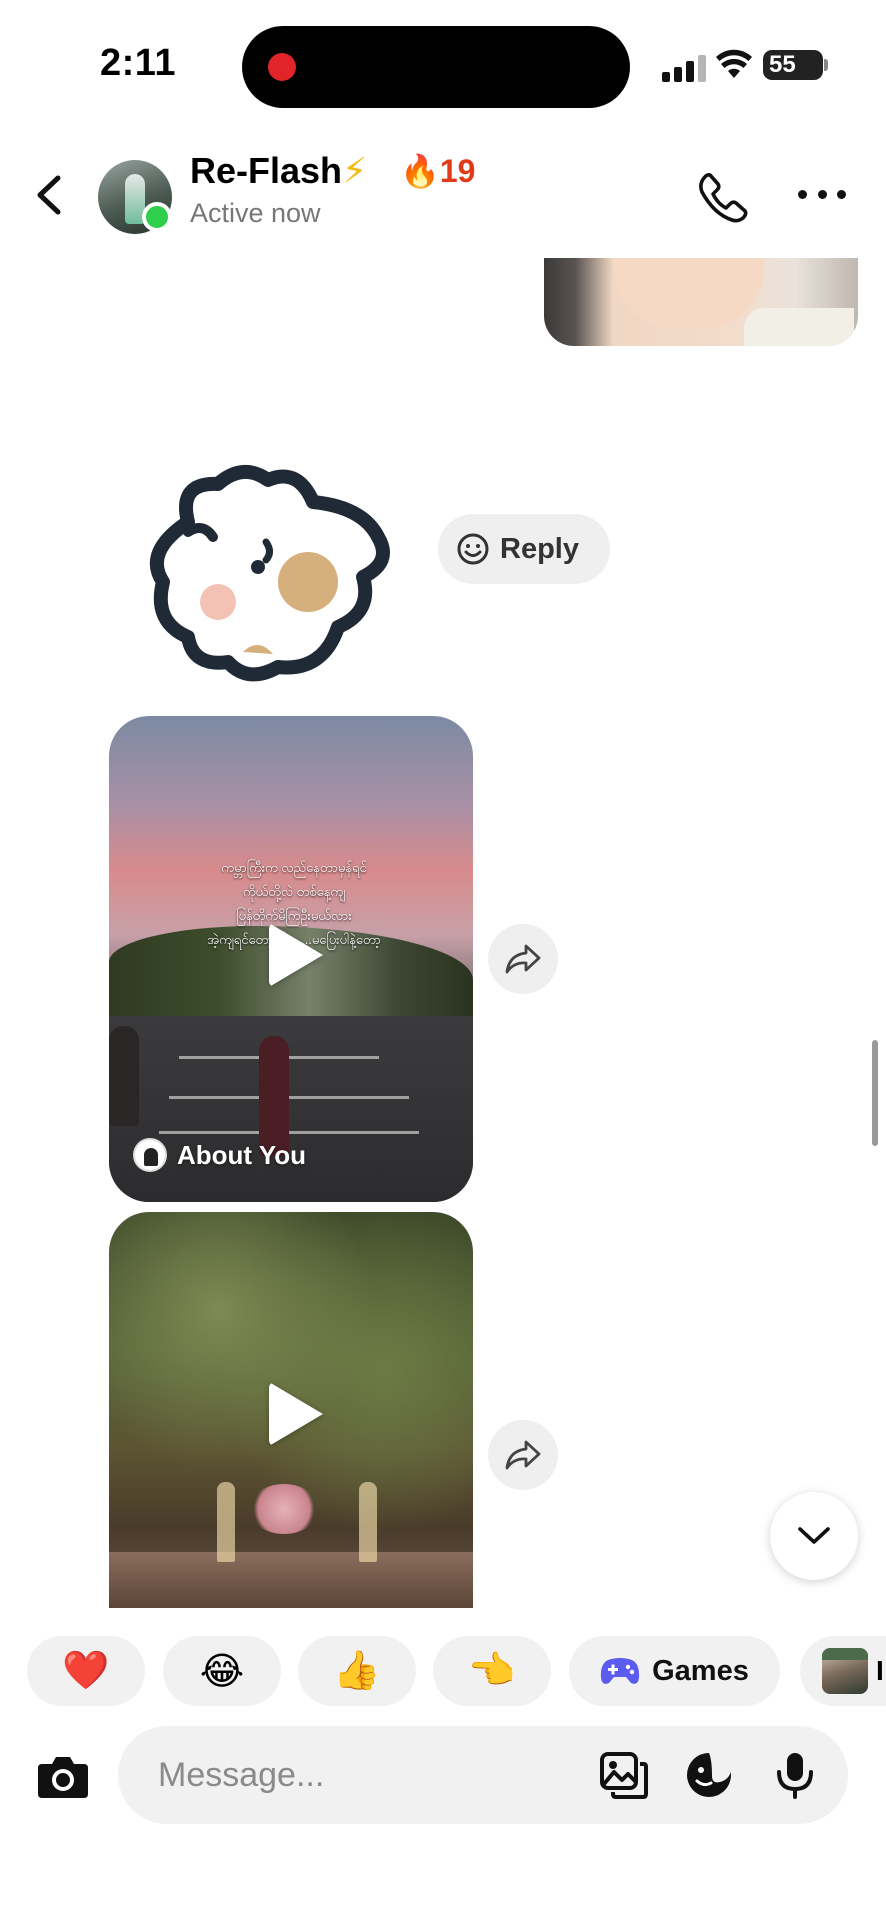  What do you see at coordinates (266, 170) in the screenshot?
I see `contact-name-text: Re-Flash` at bounding box center [266, 170].